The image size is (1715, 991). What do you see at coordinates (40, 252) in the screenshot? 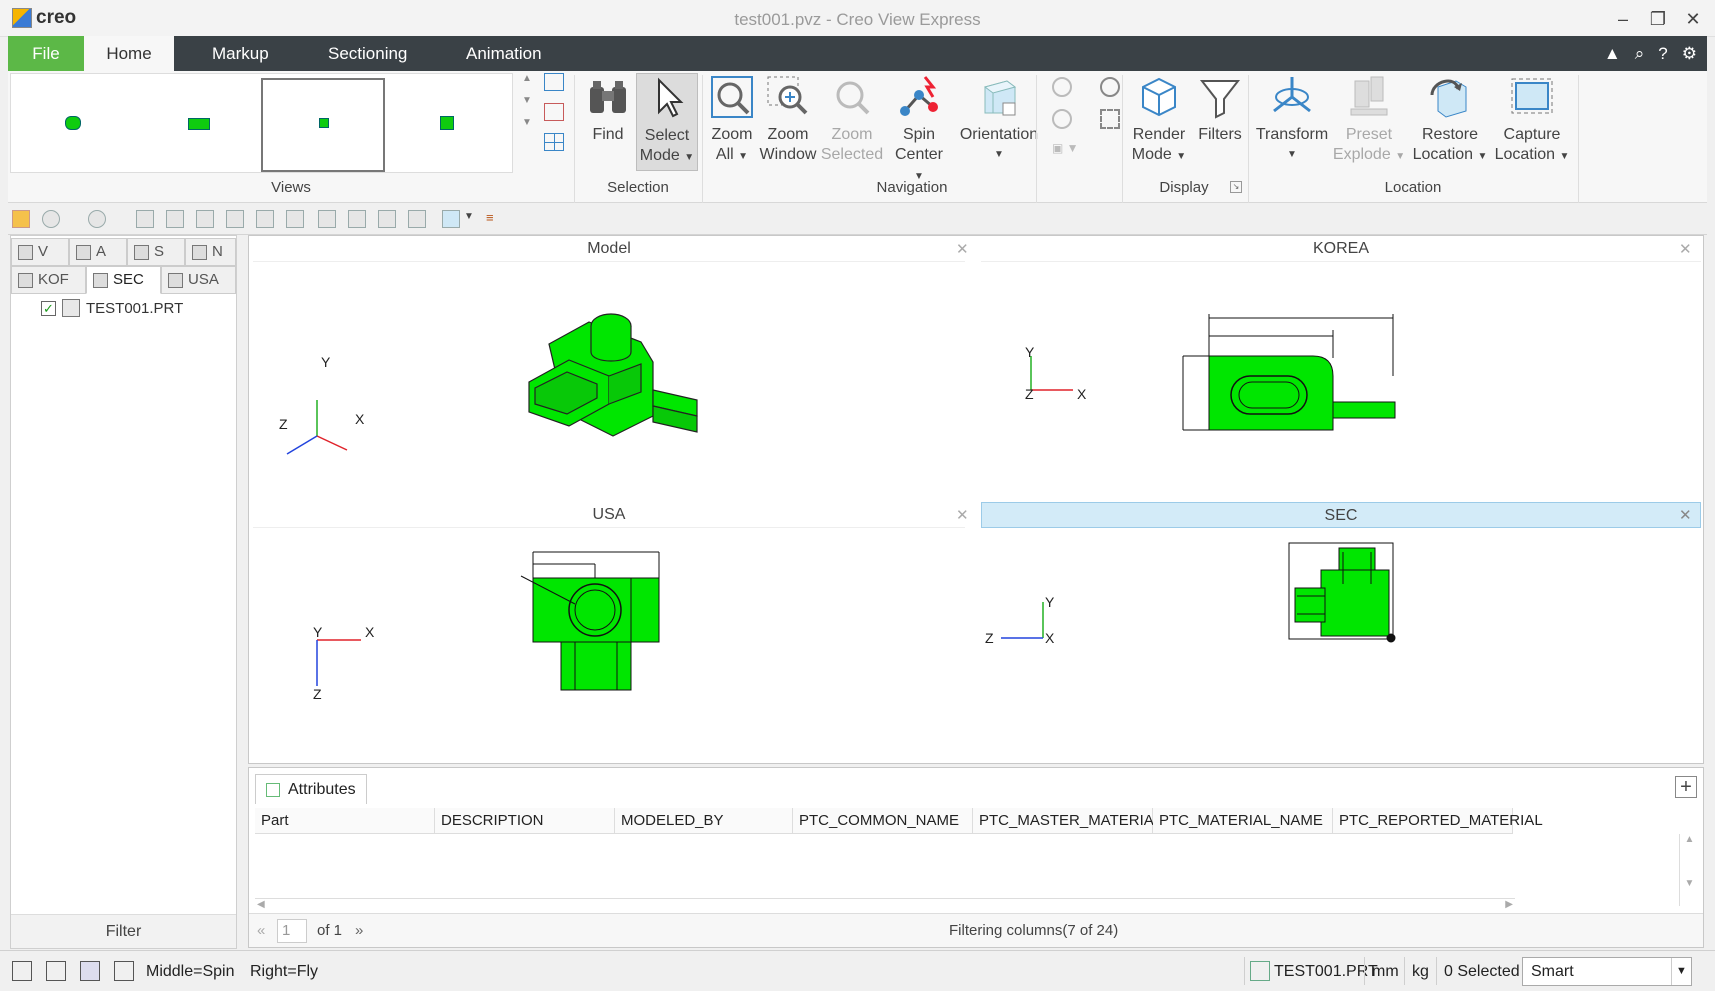
I see `panel-tab-views: V` at bounding box center [40, 252].